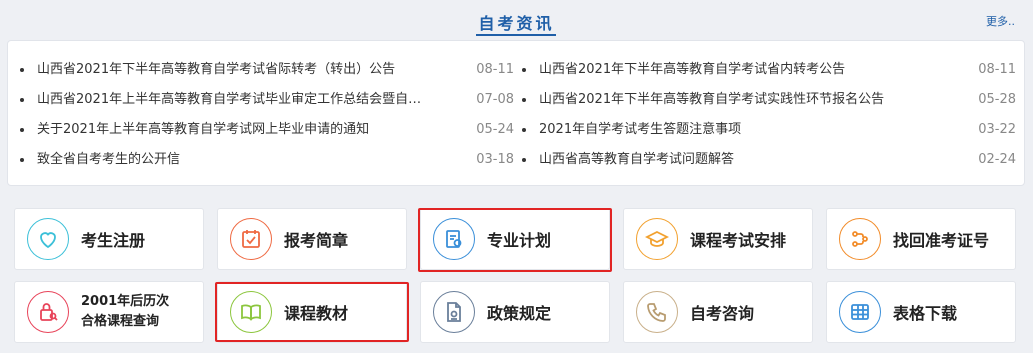 This screenshot has width=1033, height=353. I want to click on news-item: 关于2021年上半年高等教育自学考试网上毕业申请的通知 05-24, so click(268, 130).